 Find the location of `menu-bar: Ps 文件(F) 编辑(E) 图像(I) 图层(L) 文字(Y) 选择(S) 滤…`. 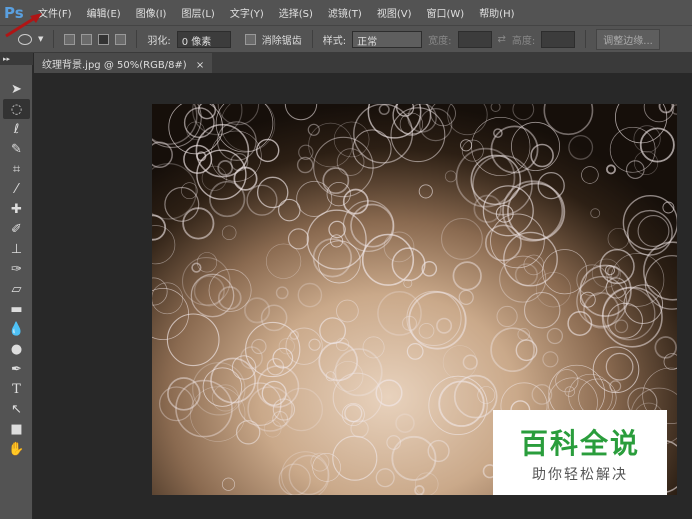

menu-bar: Ps 文件(F) 编辑(E) 图像(I) 图层(L) 文字(Y) 选择(S) 滤… is located at coordinates (346, 12).